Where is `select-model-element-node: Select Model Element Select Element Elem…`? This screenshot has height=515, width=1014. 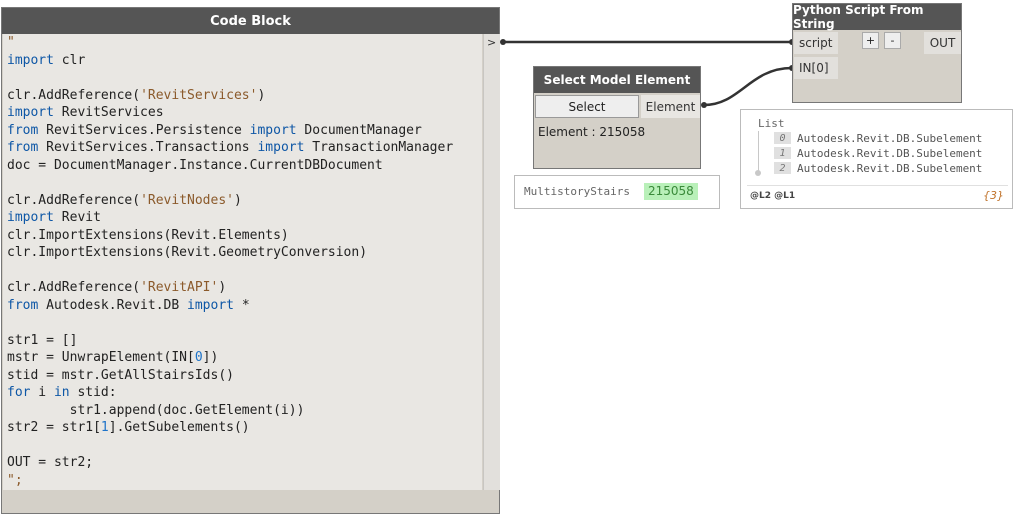
select-model-element-node: Select Model Element Select Element Elem… is located at coordinates (617, 117).